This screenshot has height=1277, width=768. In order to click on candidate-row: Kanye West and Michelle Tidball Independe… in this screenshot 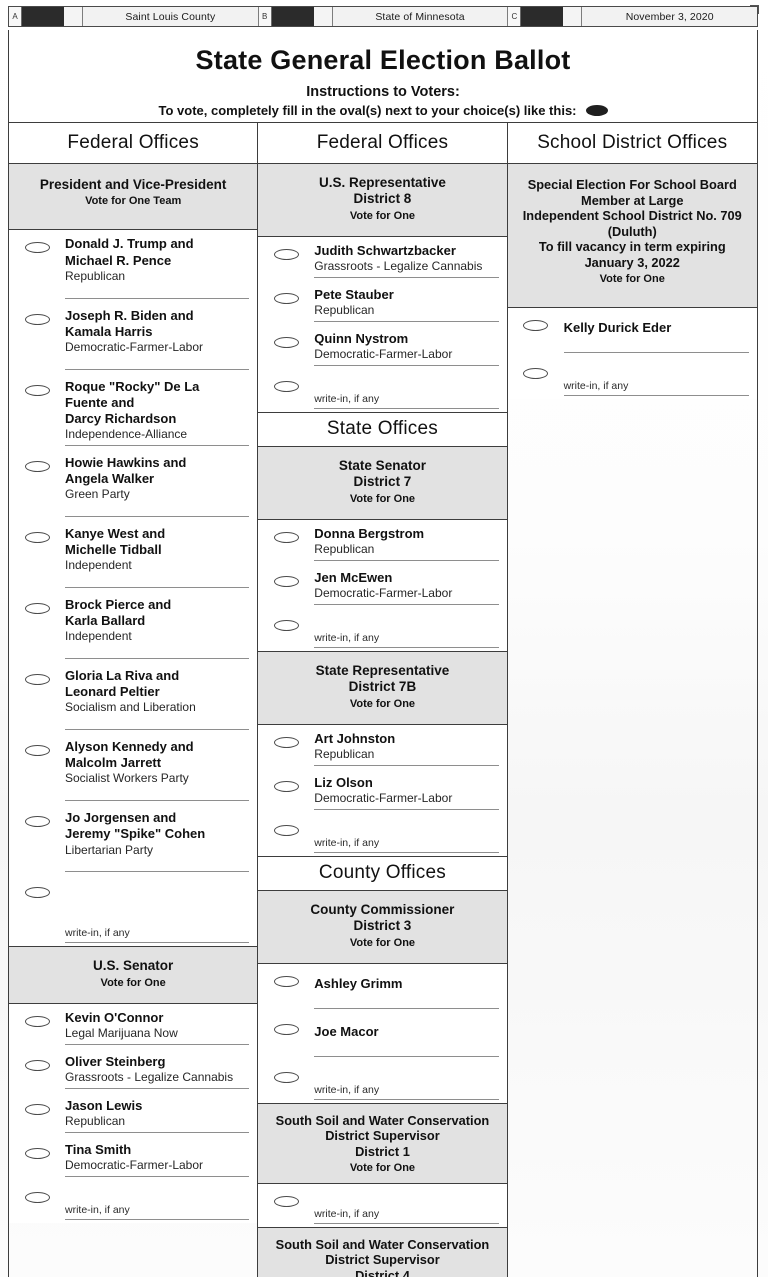, I will do `click(133, 555)`.